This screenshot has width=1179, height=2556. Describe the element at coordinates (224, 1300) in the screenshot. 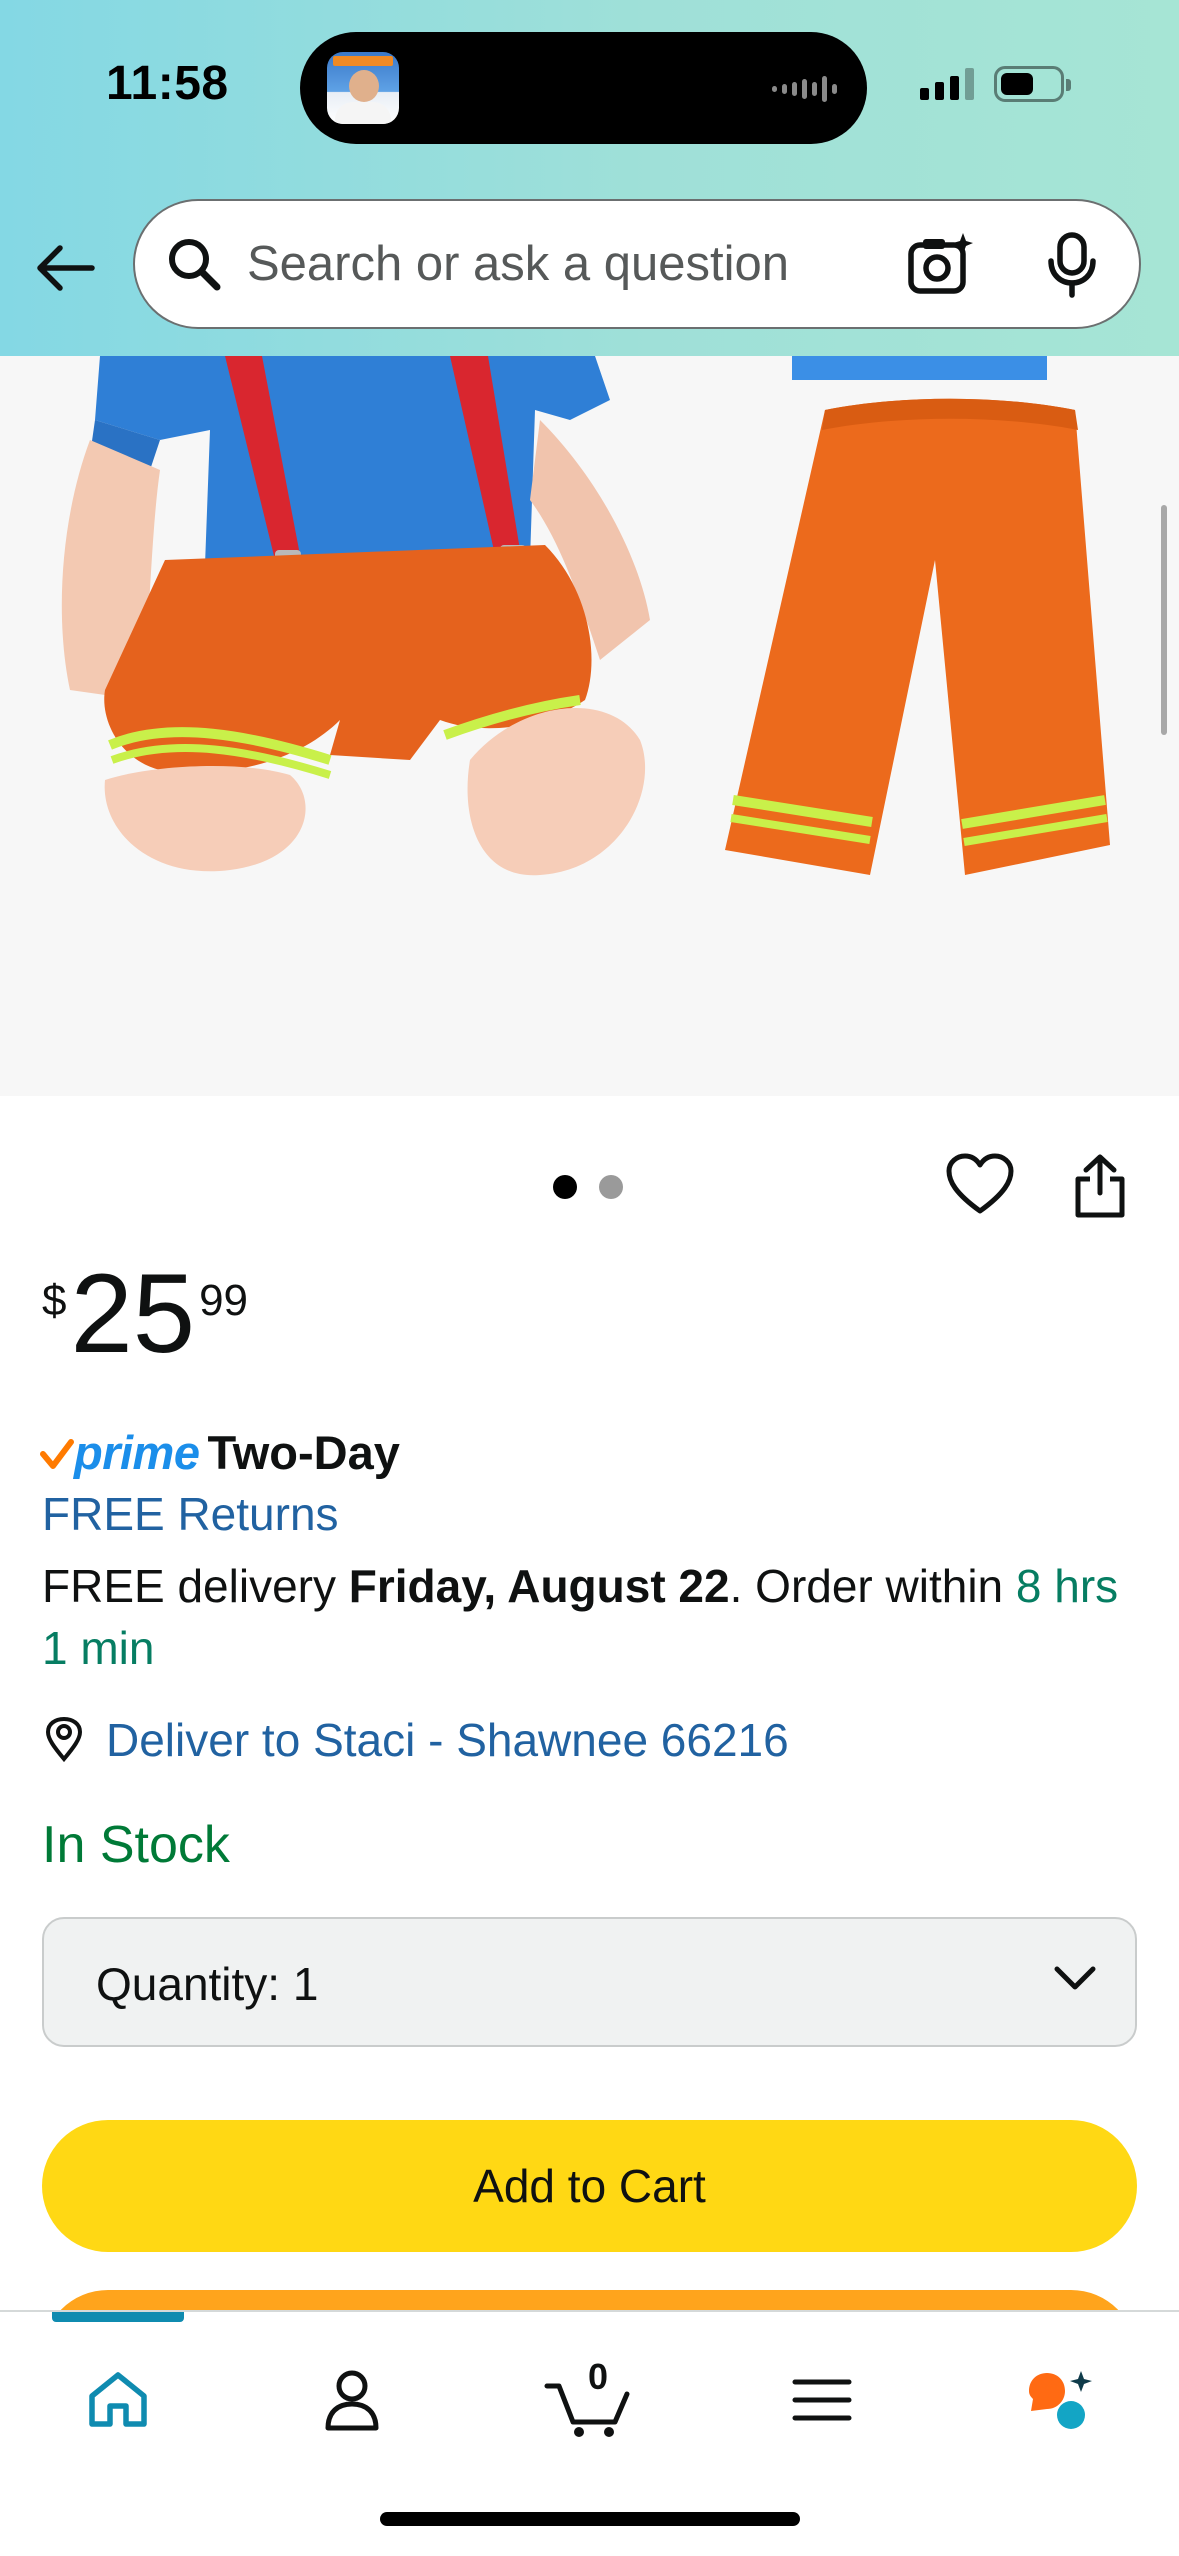

I see `price-fraction: 99` at that location.